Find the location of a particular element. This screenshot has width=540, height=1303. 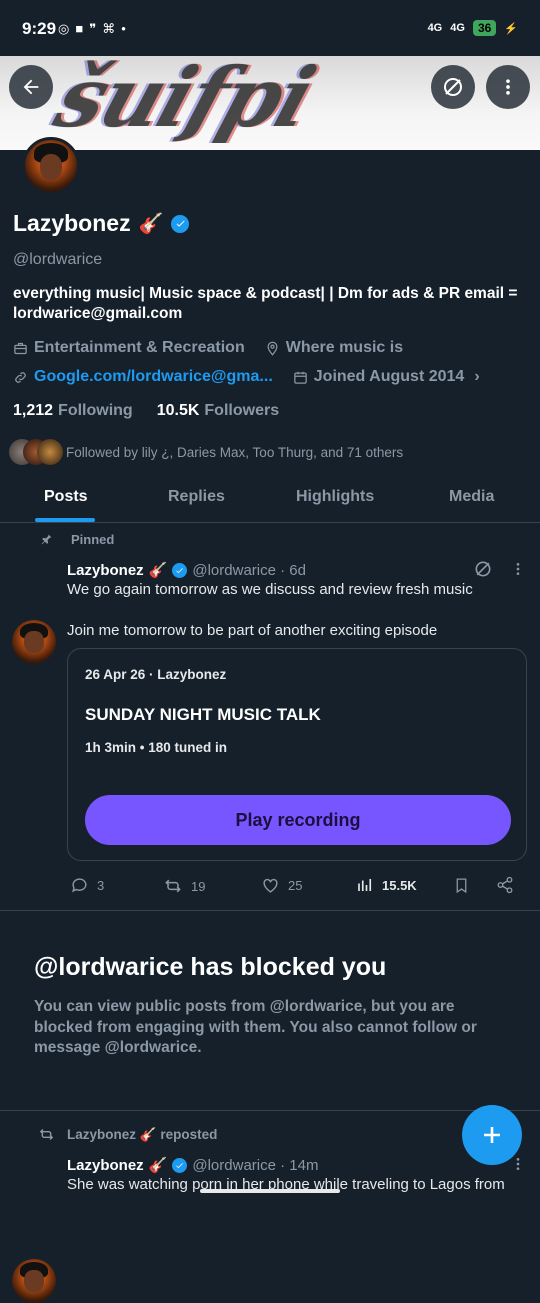

signal-icon-2: 4G is located at coordinates (457, 28).